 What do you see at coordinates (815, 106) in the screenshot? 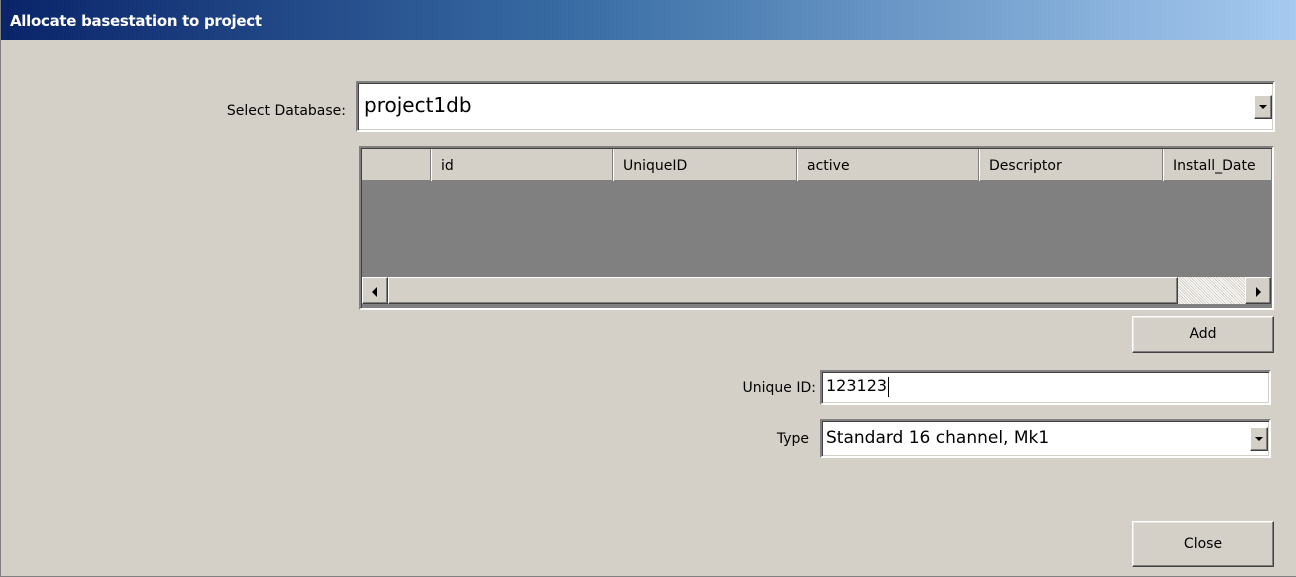
I see `database-select: project1db` at bounding box center [815, 106].